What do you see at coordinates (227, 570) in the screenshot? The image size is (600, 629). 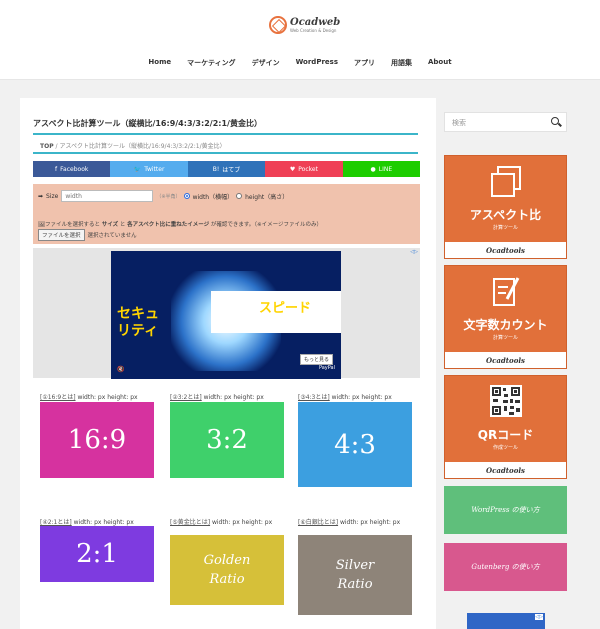 I see `ratio-card-golden: Golden Ratio` at bounding box center [227, 570].